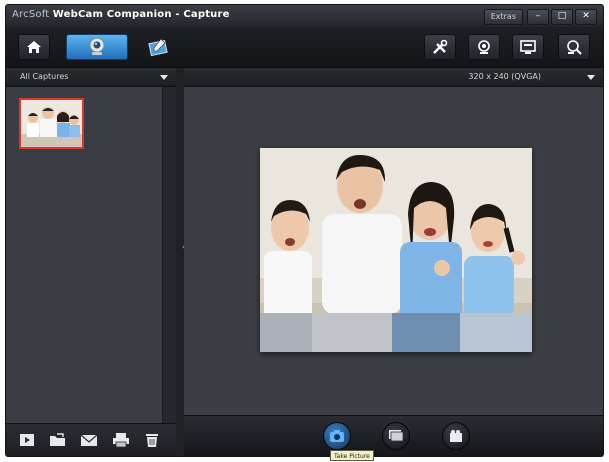  What do you see at coordinates (393, 77) in the screenshot?
I see `resolution-dropdown: 320 x 240 (QVGA)` at bounding box center [393, 77].